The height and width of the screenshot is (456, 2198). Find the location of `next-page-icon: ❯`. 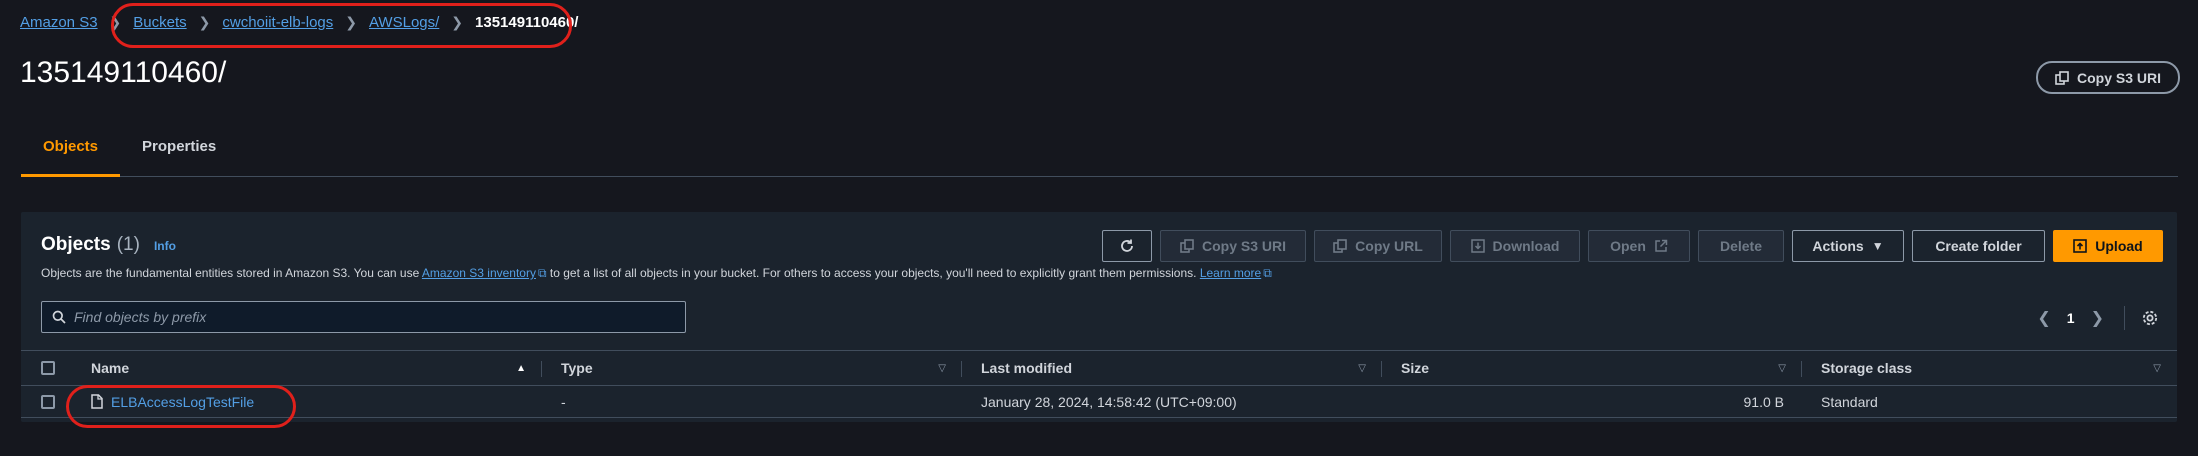

next-page-icon: ❯ is located at coordinates (2097, 318).